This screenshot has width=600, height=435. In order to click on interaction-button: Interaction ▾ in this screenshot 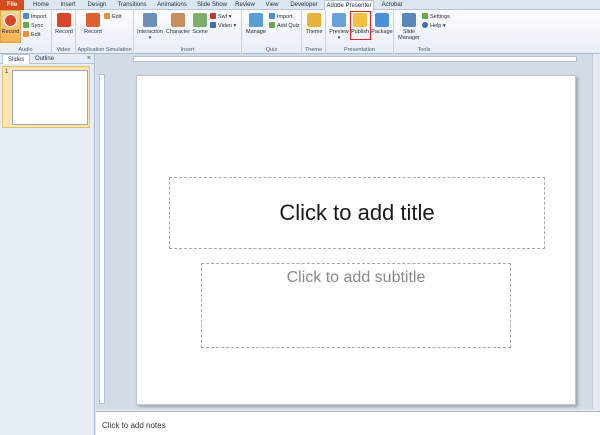, I will do `click(150, 27)`.